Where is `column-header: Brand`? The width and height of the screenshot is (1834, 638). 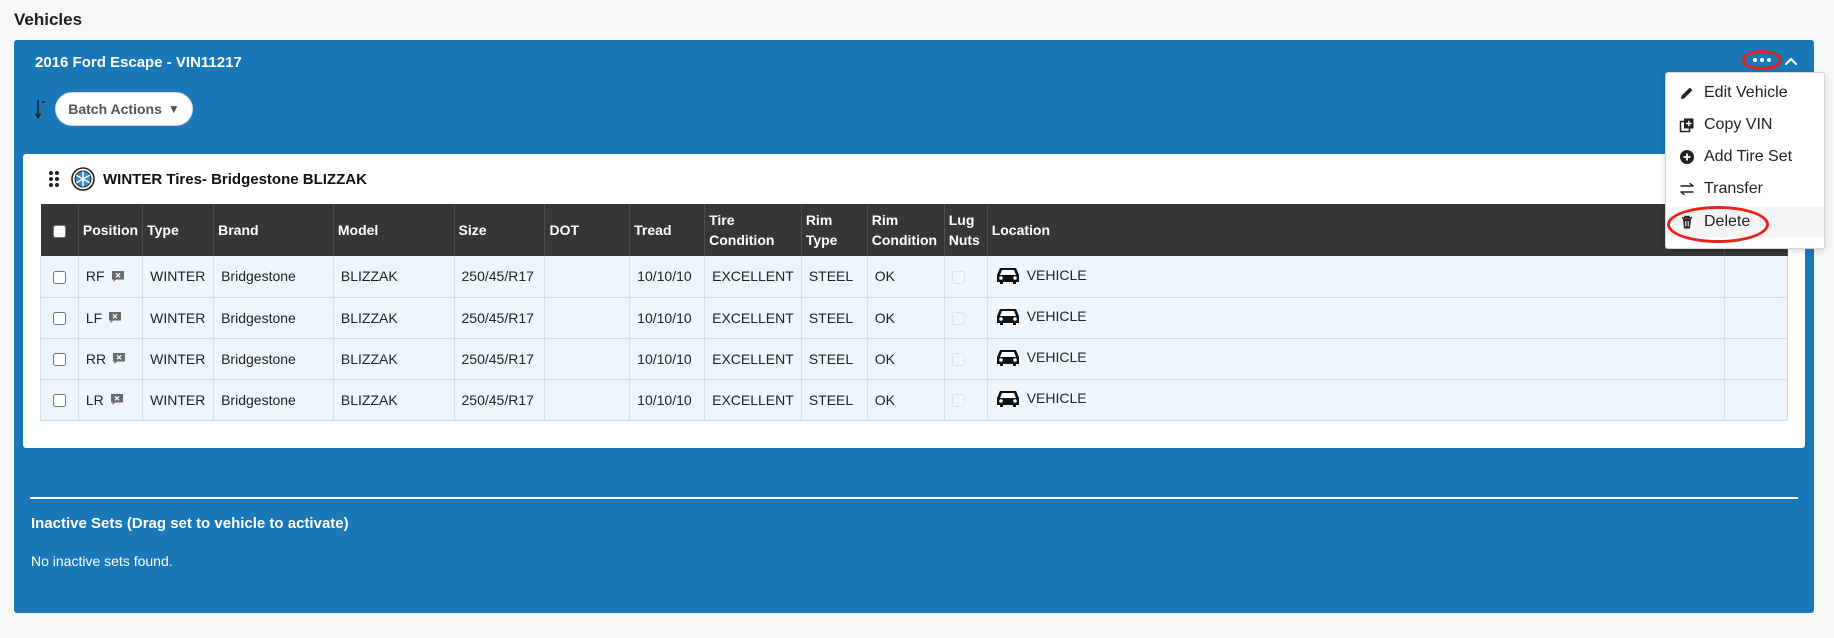 column-header: Brand is located at coordinates (273, 230).